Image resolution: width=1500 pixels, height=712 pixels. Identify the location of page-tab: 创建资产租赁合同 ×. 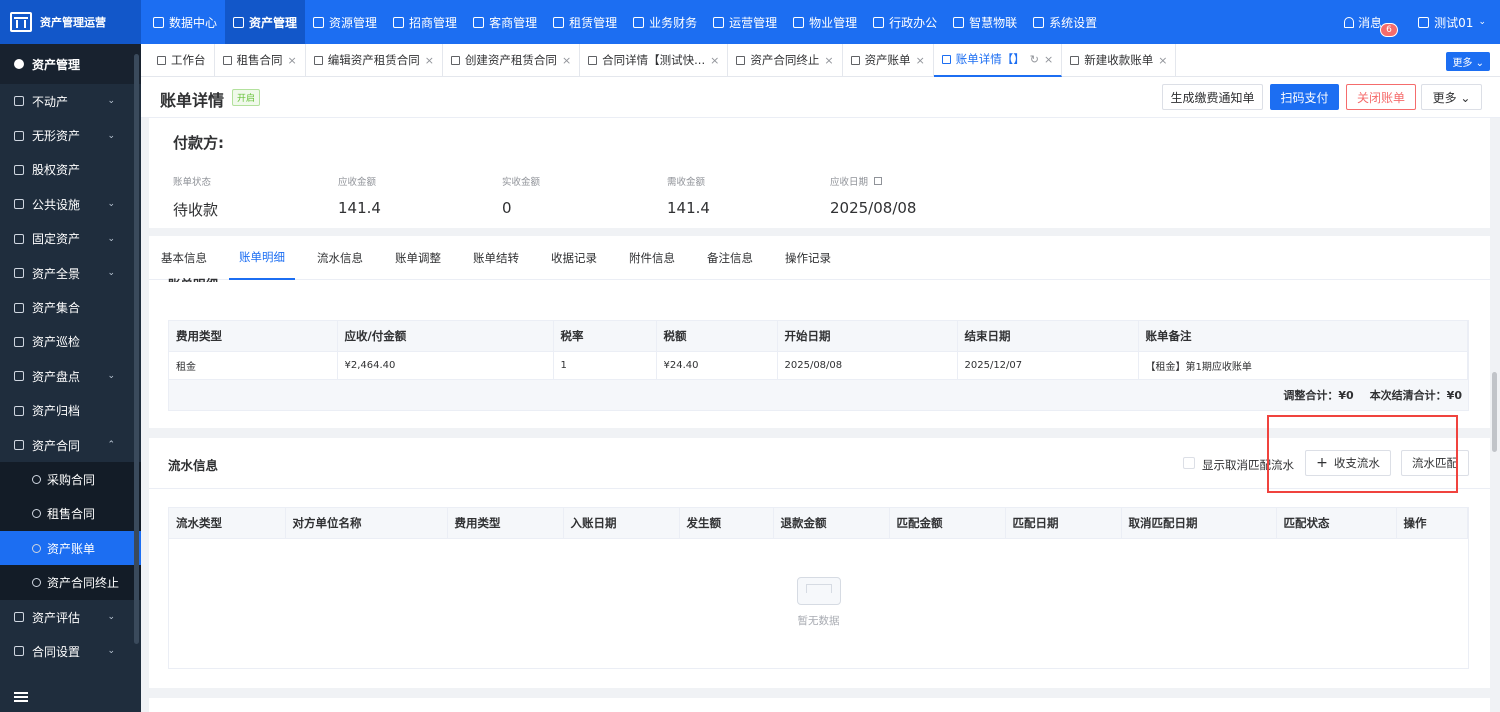
(512, 60).